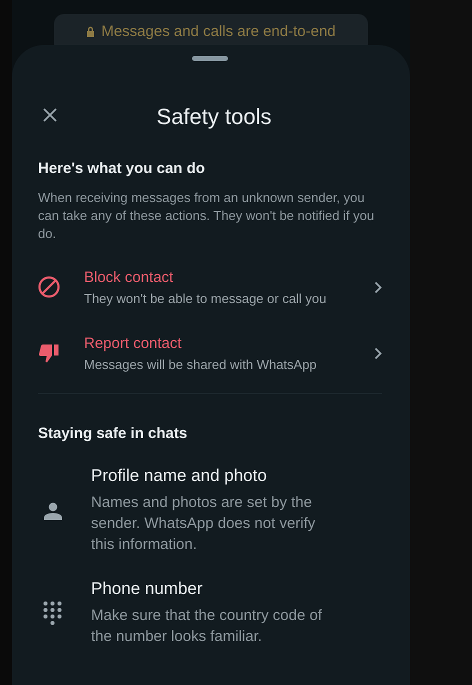 The width and height of the screenshot is (472, 685). I want to click on dialpad-icon, so click(52, 613).